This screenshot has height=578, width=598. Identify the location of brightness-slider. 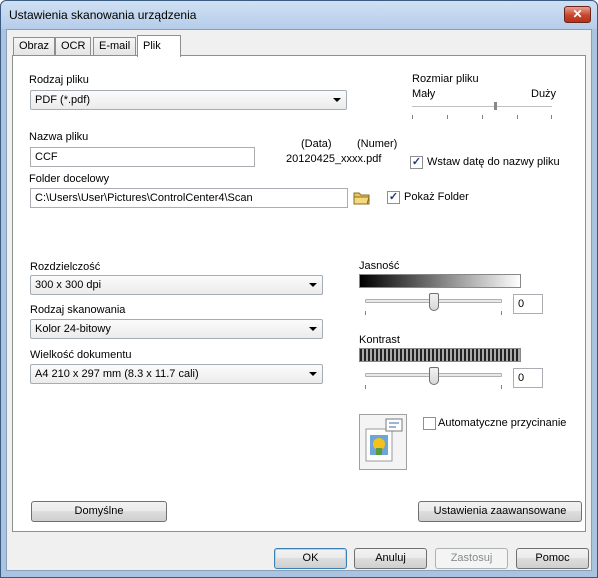
(433, 304).